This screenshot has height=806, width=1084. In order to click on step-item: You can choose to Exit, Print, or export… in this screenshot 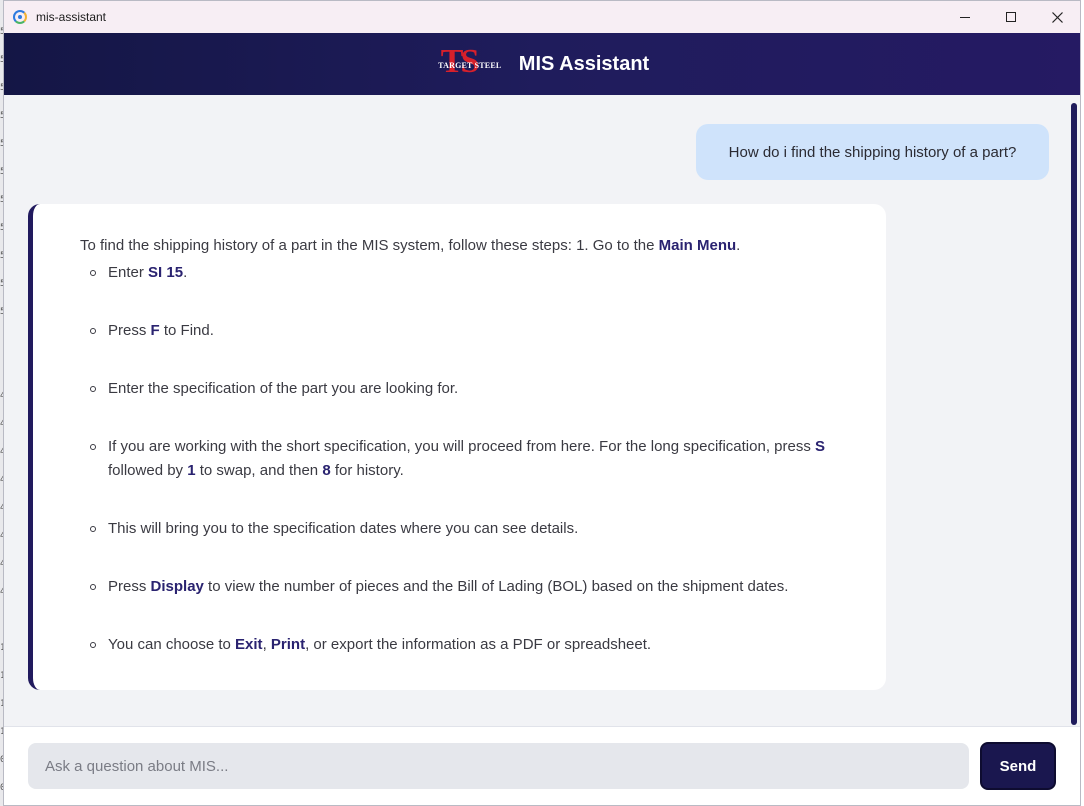, I will do `click(474, 645)`.